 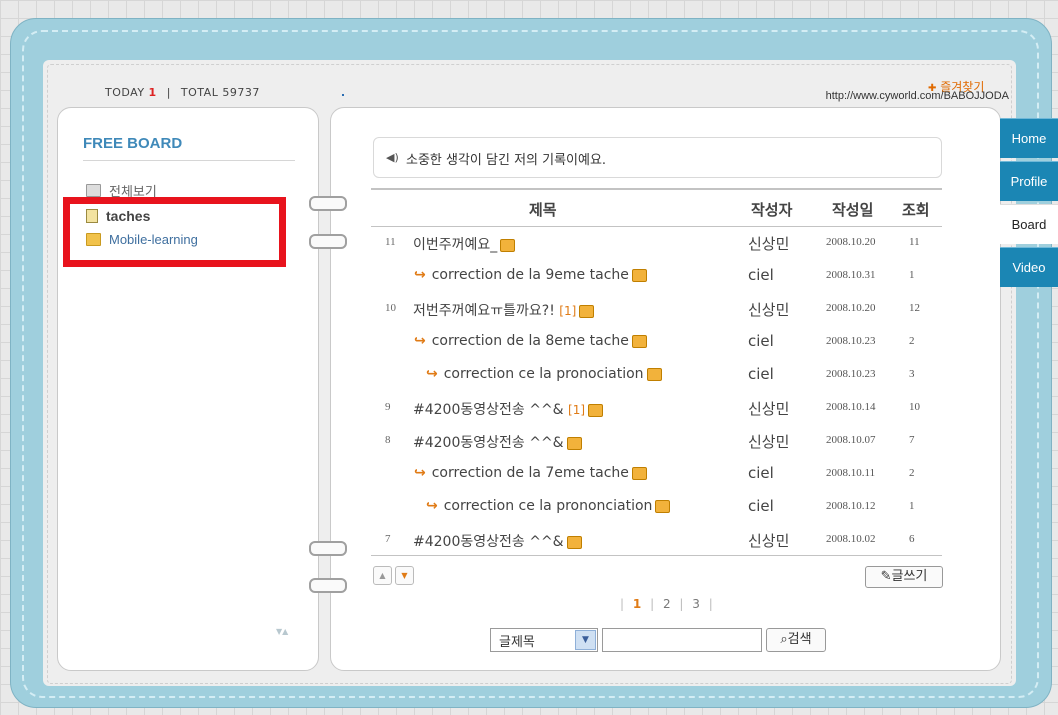 I want to click on total-label: TOTAL, so click(x=199, y=92).